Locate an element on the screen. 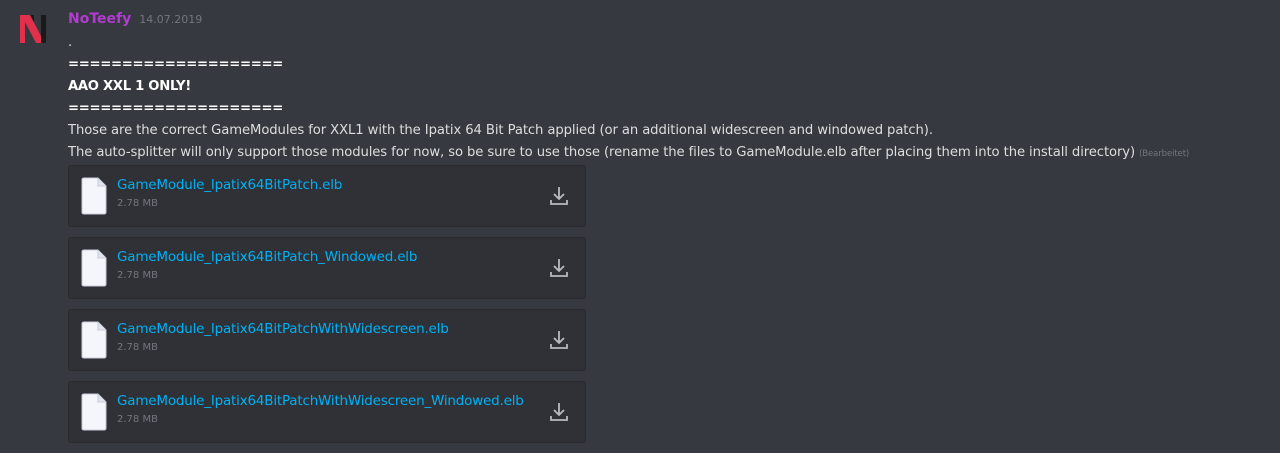 This screenshot has width=1280, height=453. attachment-name: GameModule_Ipatix64BitPatch_Windowed.elb is located at coordinates (332, 257).